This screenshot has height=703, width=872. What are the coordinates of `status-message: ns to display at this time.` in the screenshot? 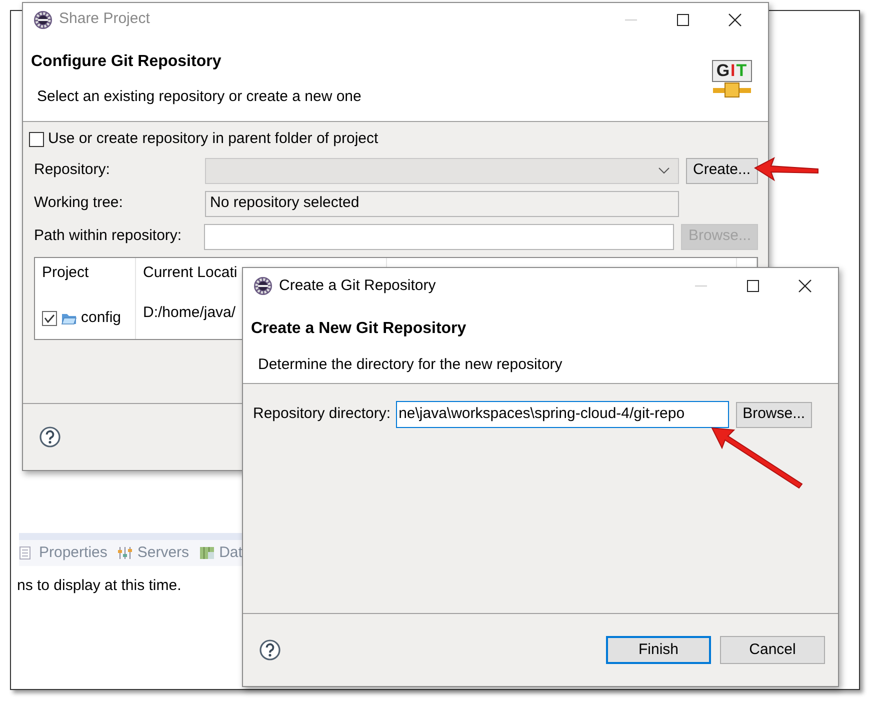 It's located at (99, 586).